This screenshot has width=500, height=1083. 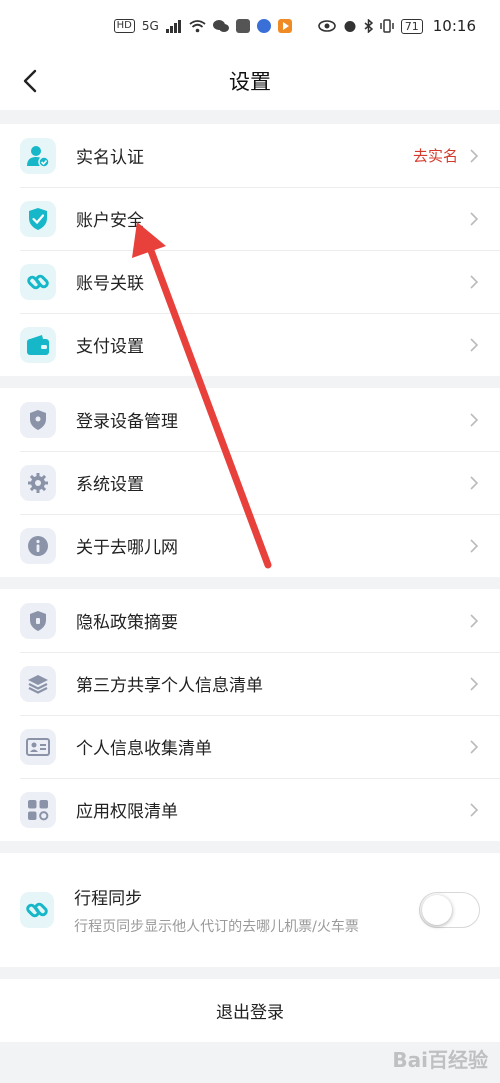 I want to click on privacy-shield-icon, so click(x=38, y=620).